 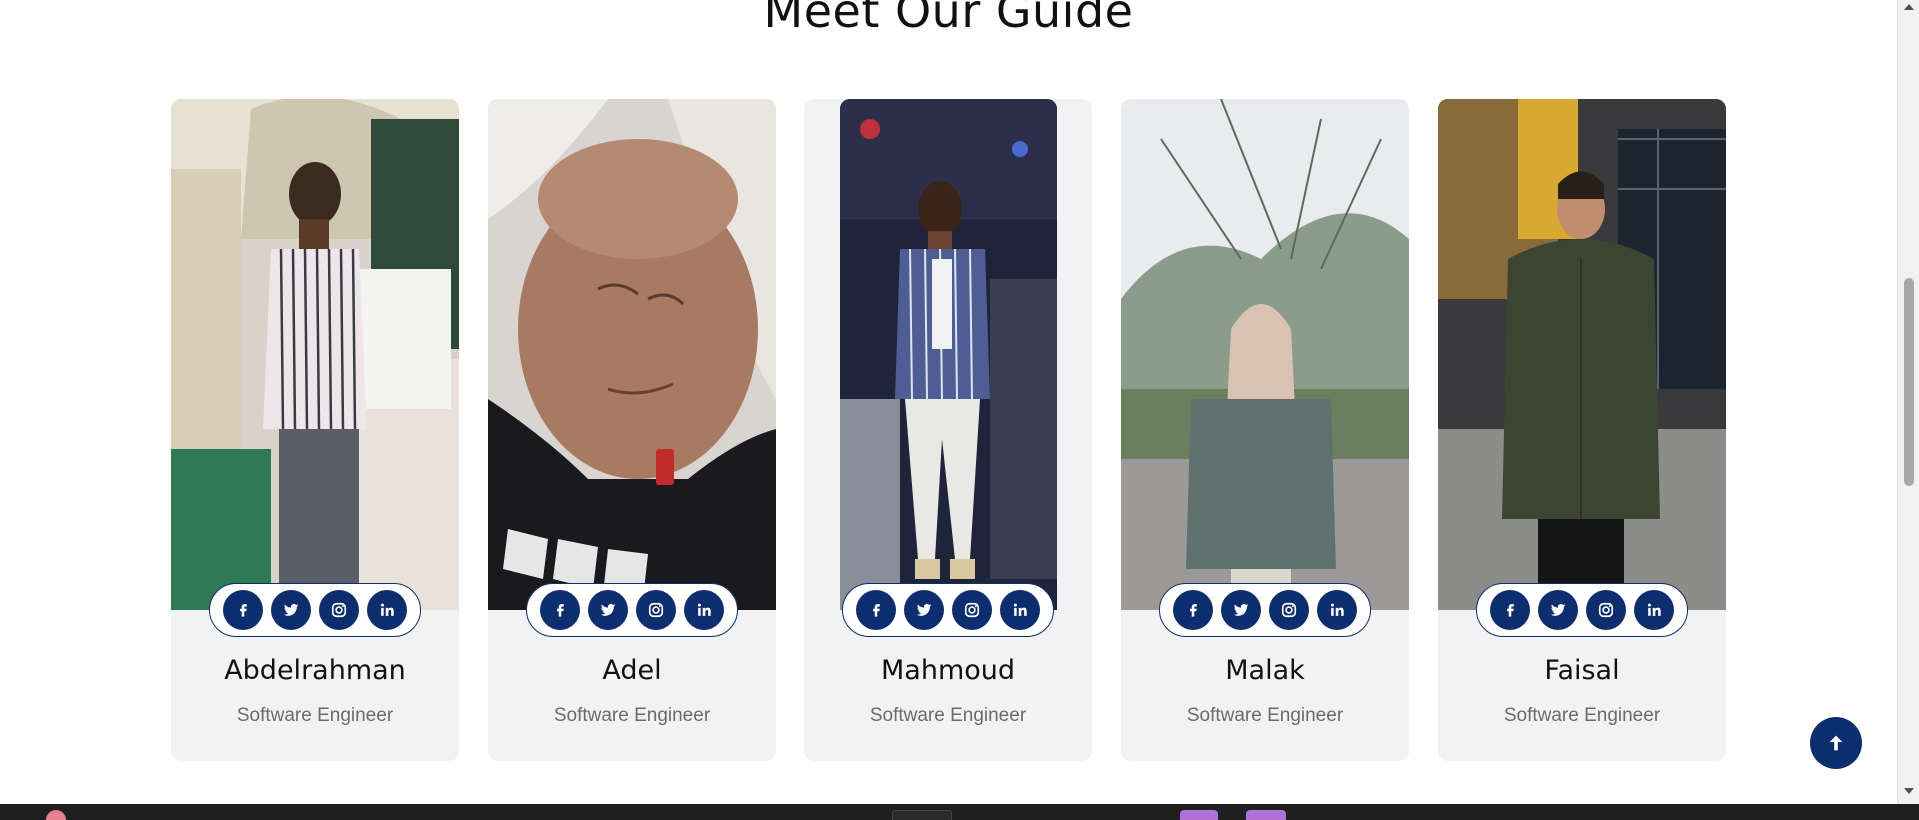 I want to click on page-scrollbar, so click(x=1908, y=402).